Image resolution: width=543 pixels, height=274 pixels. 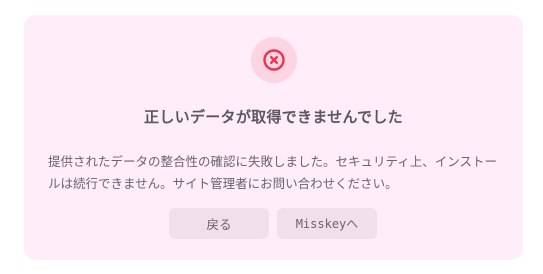 I want to click on error-icon-badge, so click(x=274, y=60).